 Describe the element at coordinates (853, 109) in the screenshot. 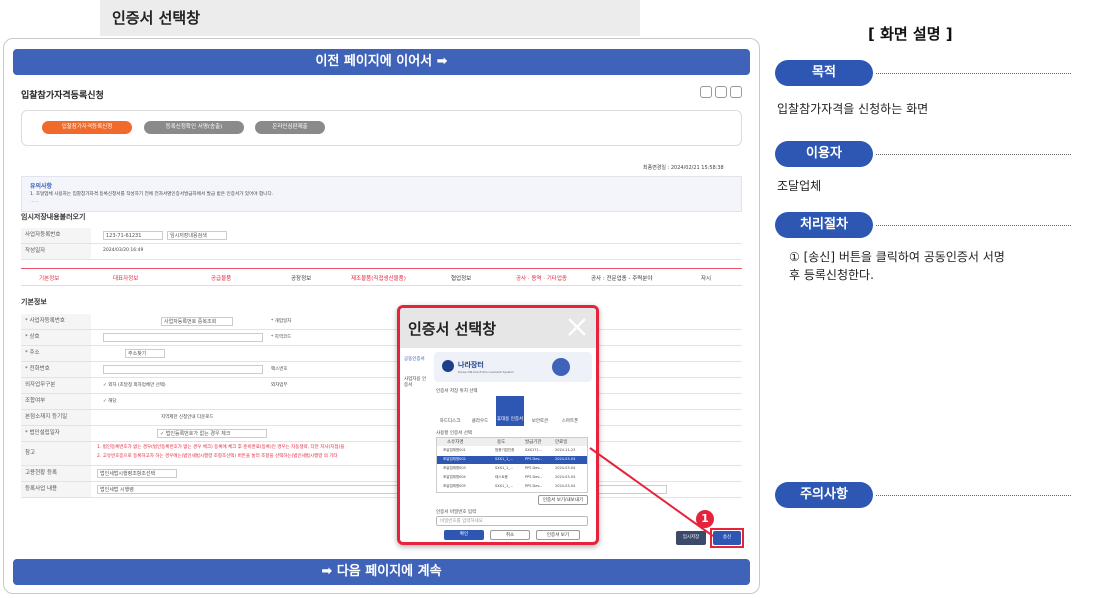

I see `purpose-text: 입찰참가자격을 신청하는 화면` at that location.